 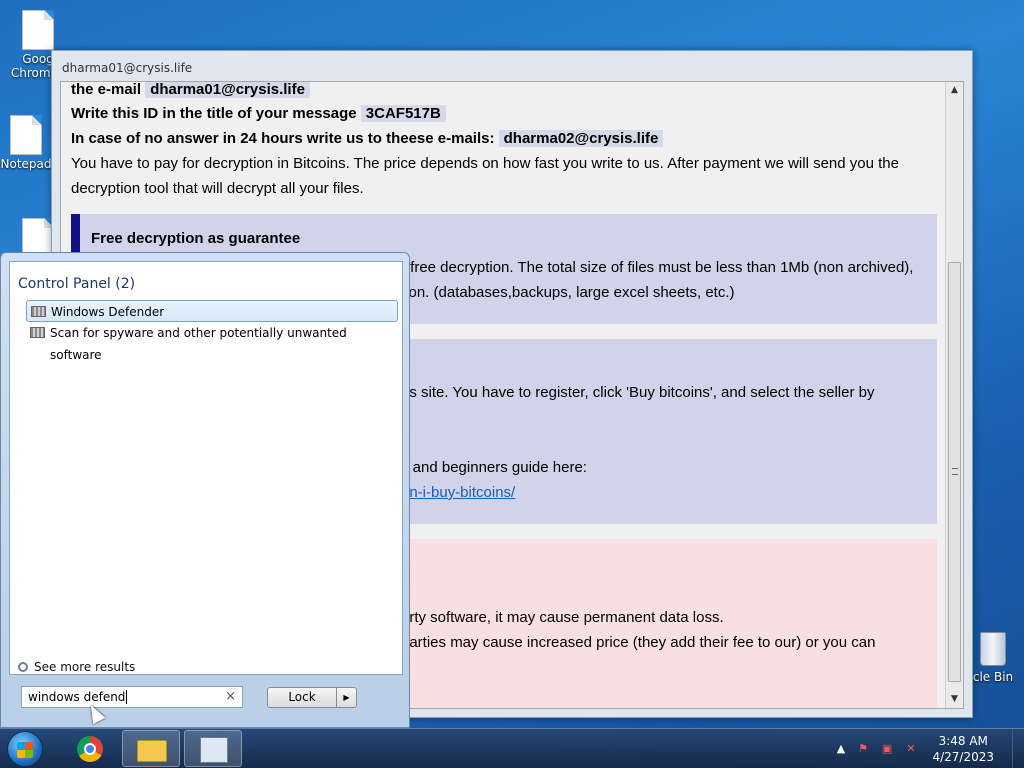 I want to click on window-title: dharma01@crysis.life, so click(x=127, y=68).